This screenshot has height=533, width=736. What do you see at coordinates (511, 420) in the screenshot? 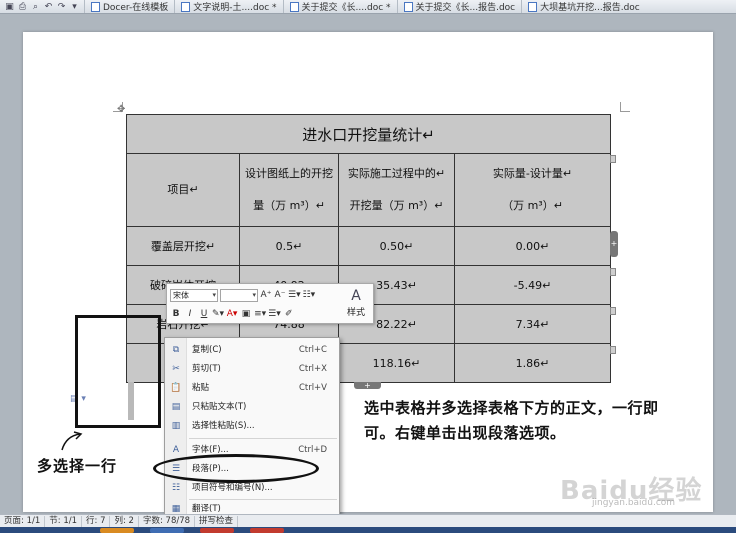
I see `annotation-right-note: 选中表格并多选择表格下方的正文，一行即可。右键单击出现段落选项。` at bounding box center [511, 420].